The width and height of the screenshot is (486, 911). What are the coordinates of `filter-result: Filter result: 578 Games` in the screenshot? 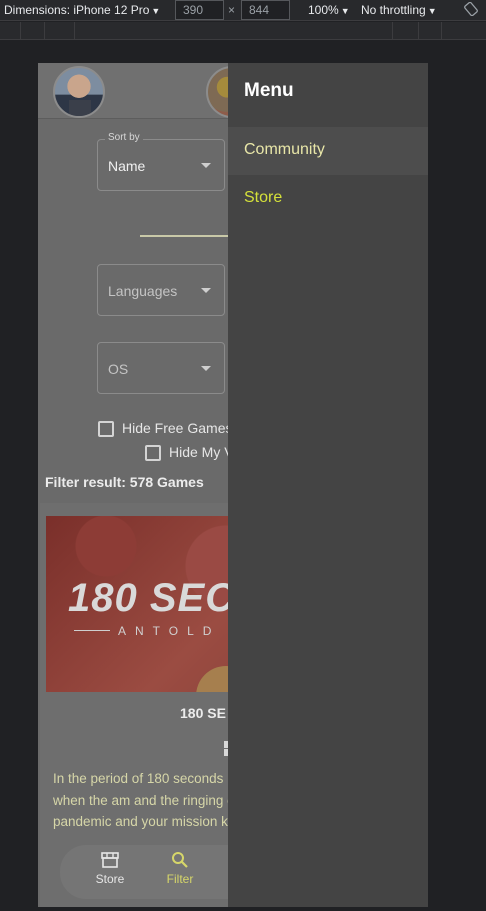 It's located at (124, 482).